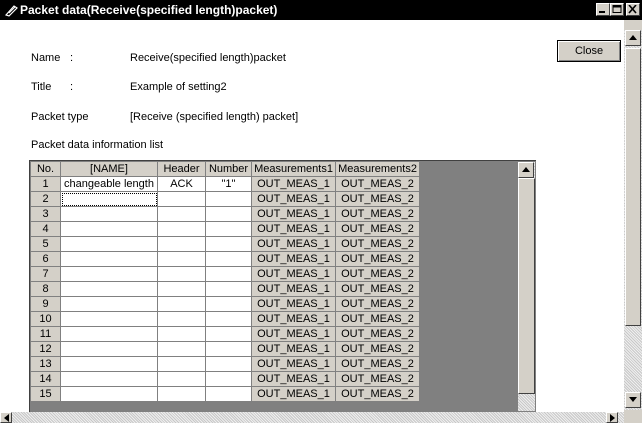 This screenshot has height=423, width=642. What do you see at coordinates (633, 9) in the screenshot?
I see `close-window-button` at bounding box center [633, 9].